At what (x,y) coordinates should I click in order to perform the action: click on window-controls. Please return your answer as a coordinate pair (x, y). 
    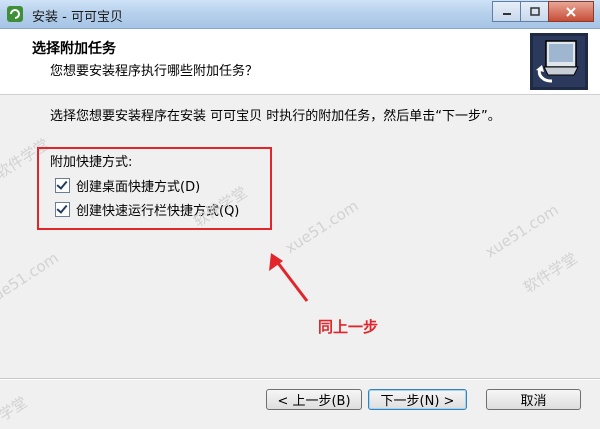
    Looking at the image, I should click on (543, 11).